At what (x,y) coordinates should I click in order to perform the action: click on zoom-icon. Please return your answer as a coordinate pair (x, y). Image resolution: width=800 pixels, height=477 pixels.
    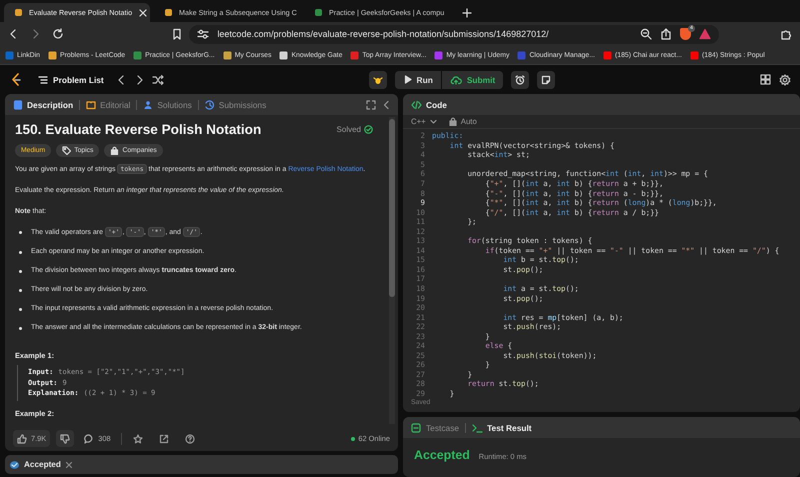
    Looking at the image, I should click on (646, 34).